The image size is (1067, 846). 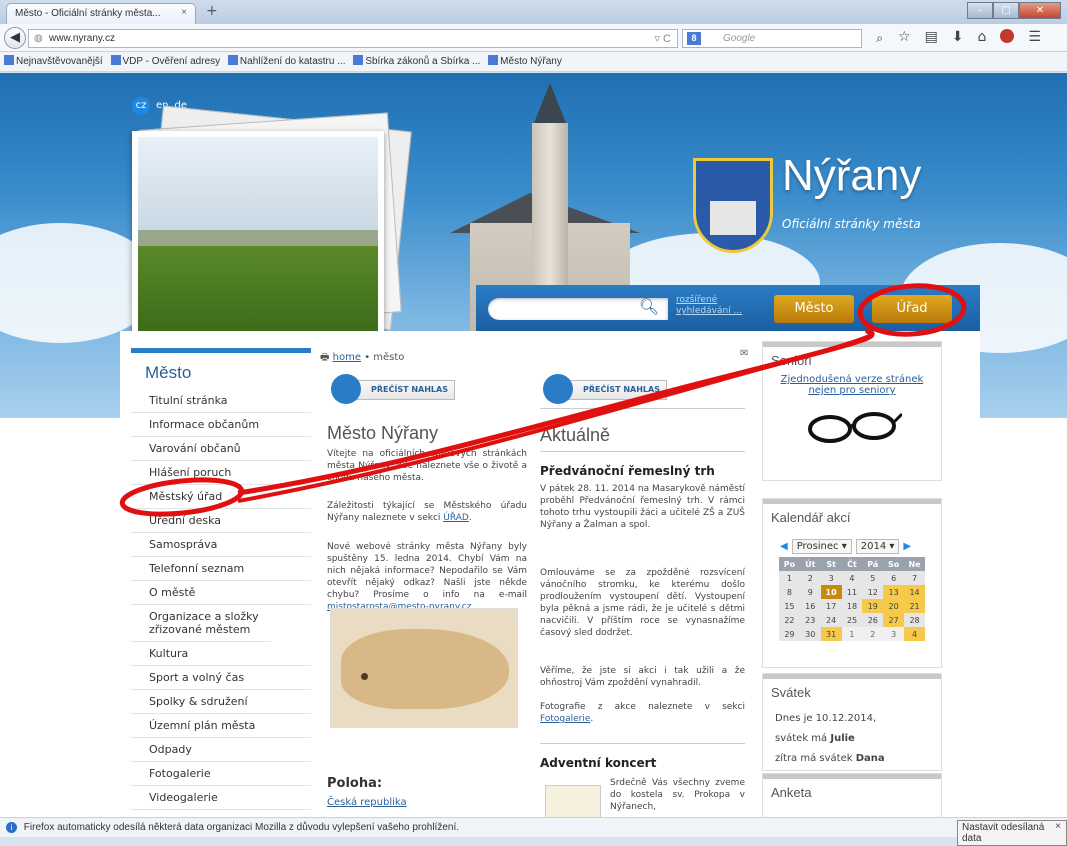 What do you see at coordinates (894, 620) in the screenshot?
I see `calendar-day-event: 27` at bounding box center [894, 620].